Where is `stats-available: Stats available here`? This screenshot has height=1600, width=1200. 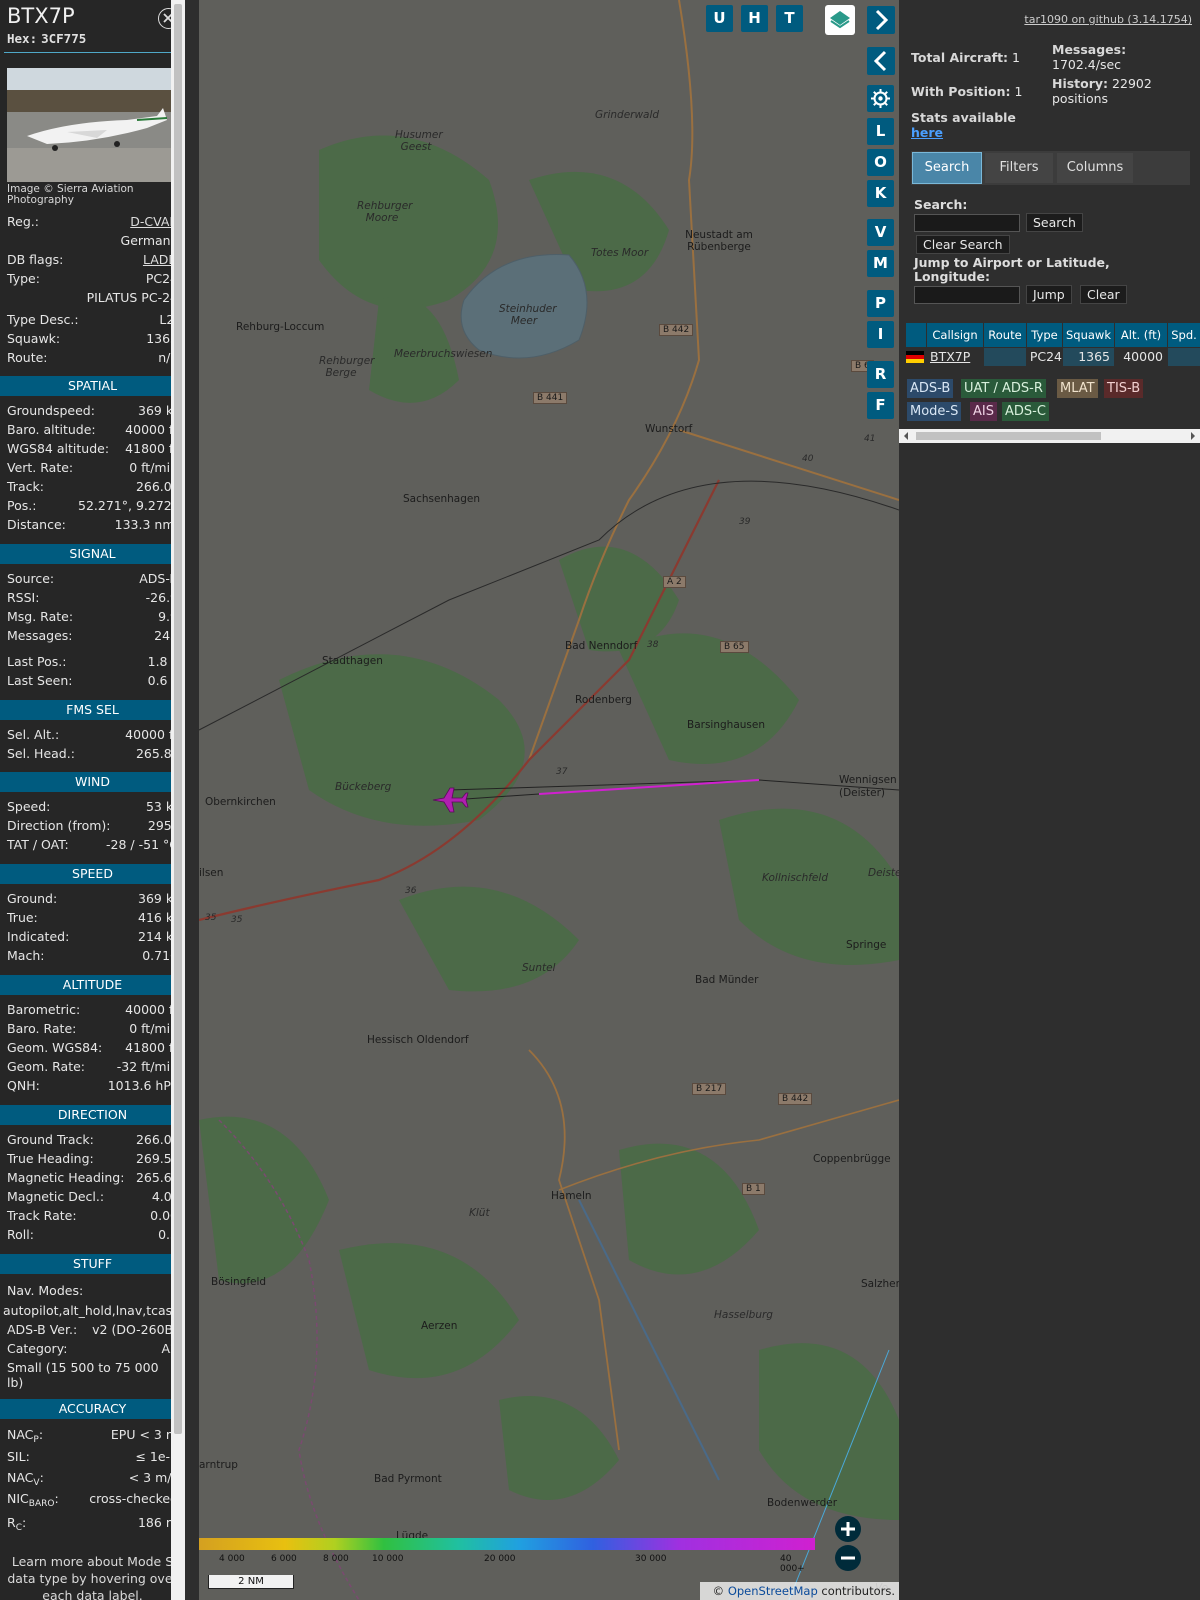
stats-available: Stats available here is located at coordinates (963, 125).